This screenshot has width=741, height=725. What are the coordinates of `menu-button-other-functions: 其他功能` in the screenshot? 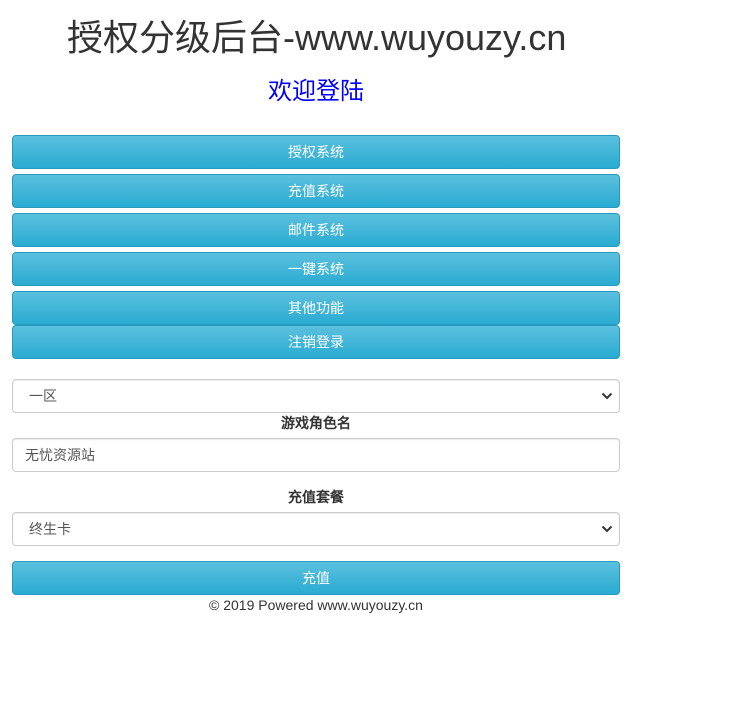 It's located at (316, 308).